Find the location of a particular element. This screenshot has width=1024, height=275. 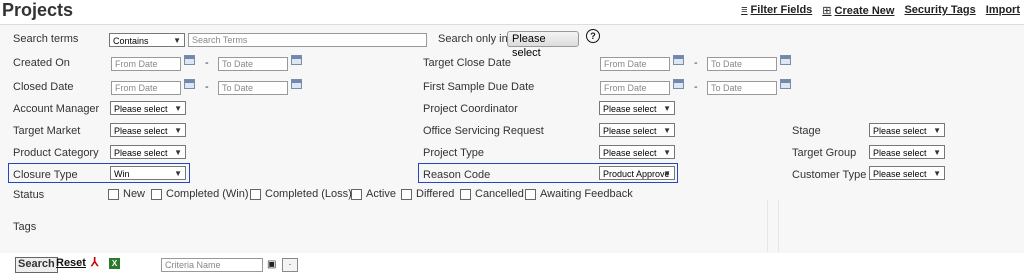

security-tags-link: Security Tags is located at coordinates (939, 10).